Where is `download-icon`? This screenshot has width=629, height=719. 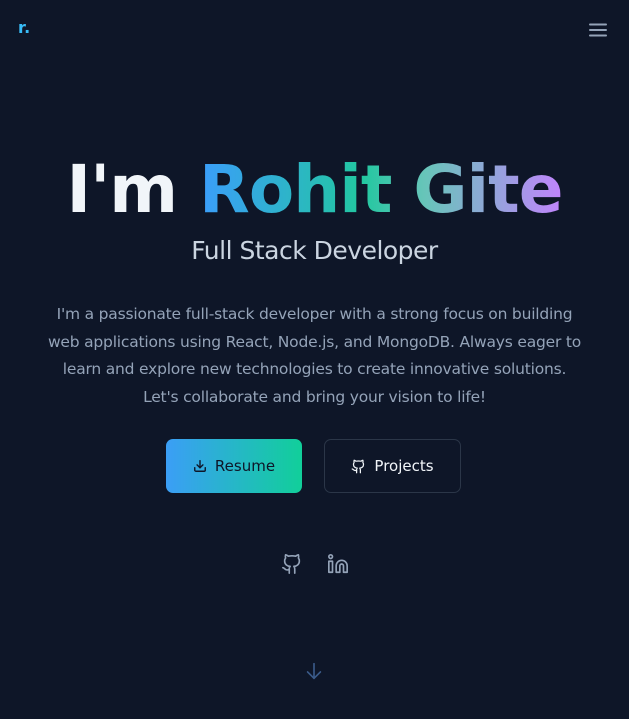 download-icon is located at coordinates (199, 466).